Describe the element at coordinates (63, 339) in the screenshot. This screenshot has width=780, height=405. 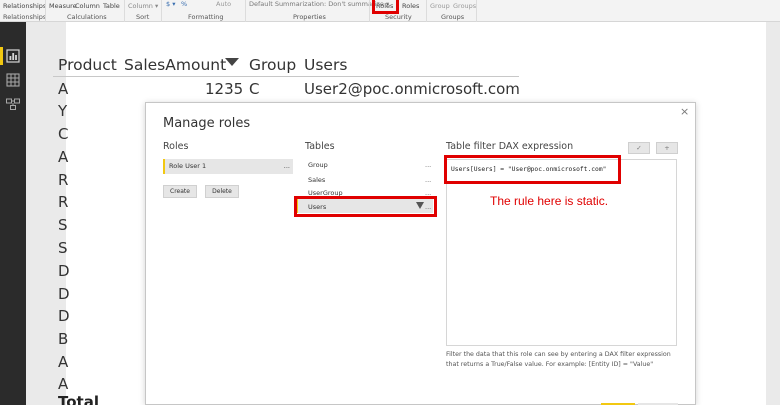
I see `cell-product: B` at that location.